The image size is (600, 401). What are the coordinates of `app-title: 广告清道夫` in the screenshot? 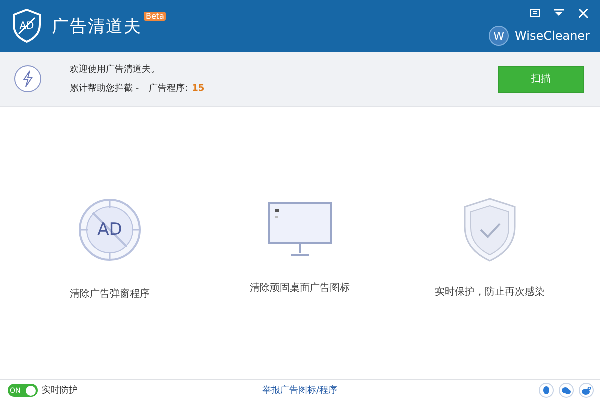 It's located at (97, 27).